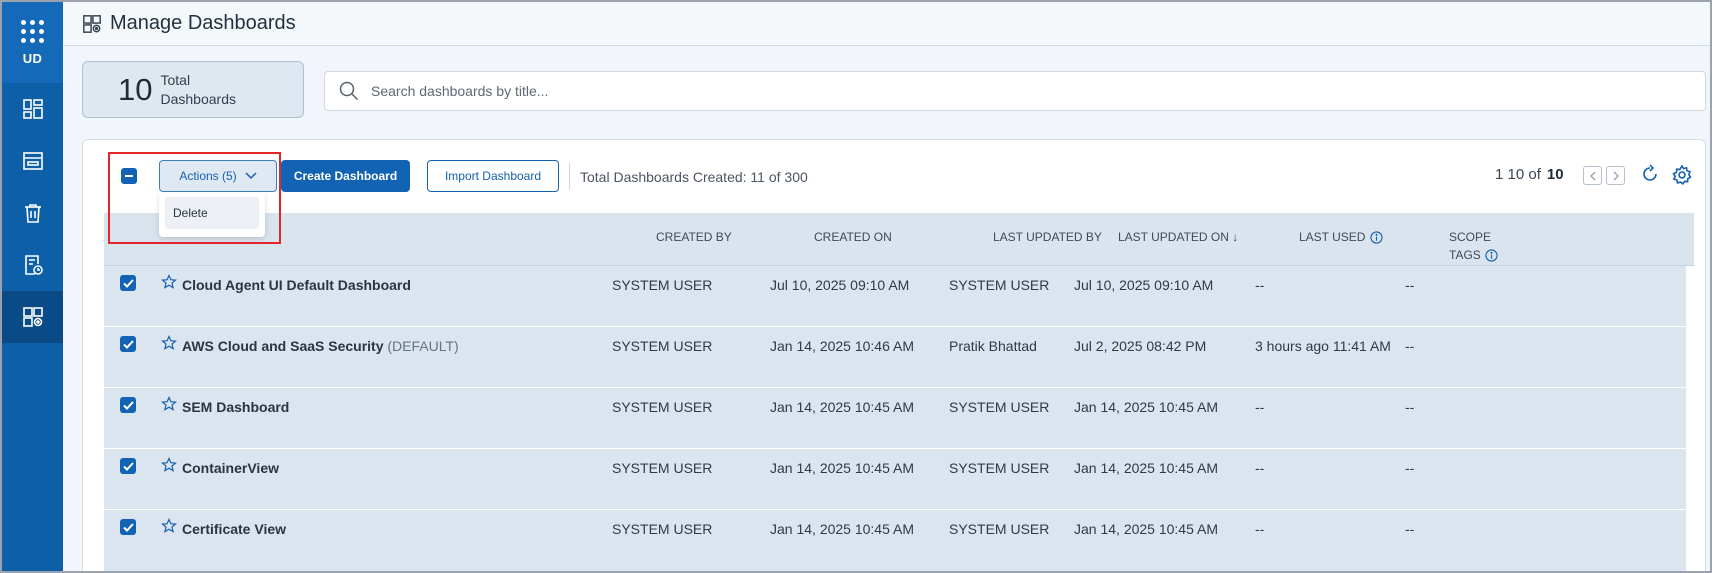  I want to click on rail-item-dashboards, so click(32, 109).